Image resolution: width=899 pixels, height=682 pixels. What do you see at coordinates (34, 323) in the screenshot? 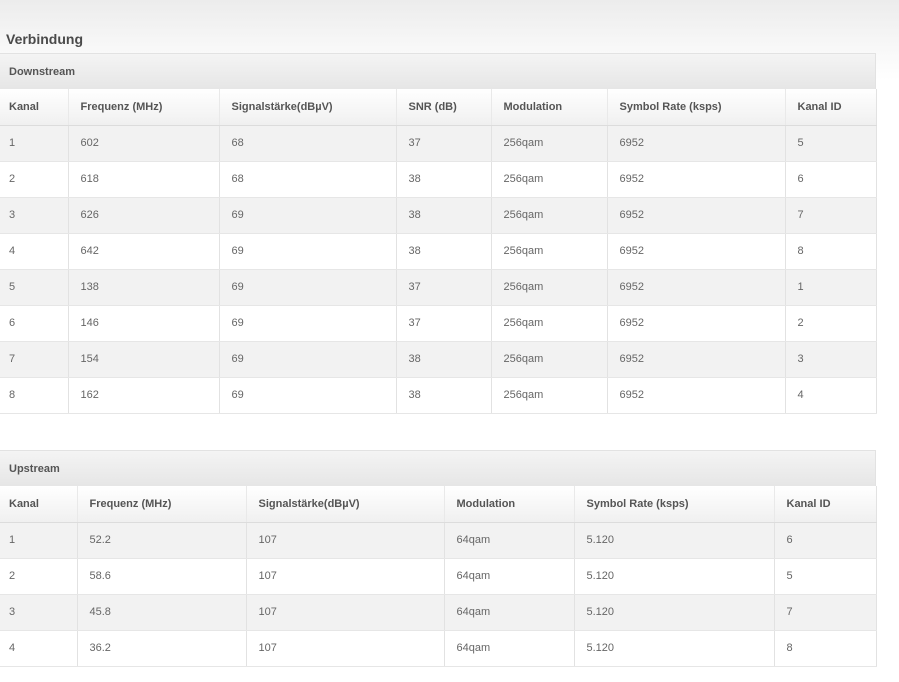
I see `cell-kanal: 6` at bounding box center [34, 323].